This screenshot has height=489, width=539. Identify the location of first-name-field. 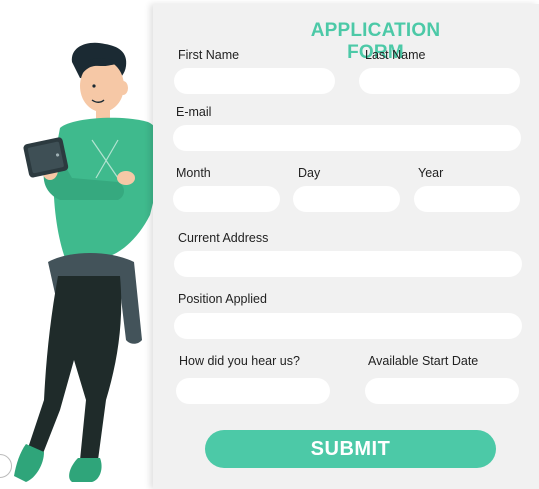
(254, 81).